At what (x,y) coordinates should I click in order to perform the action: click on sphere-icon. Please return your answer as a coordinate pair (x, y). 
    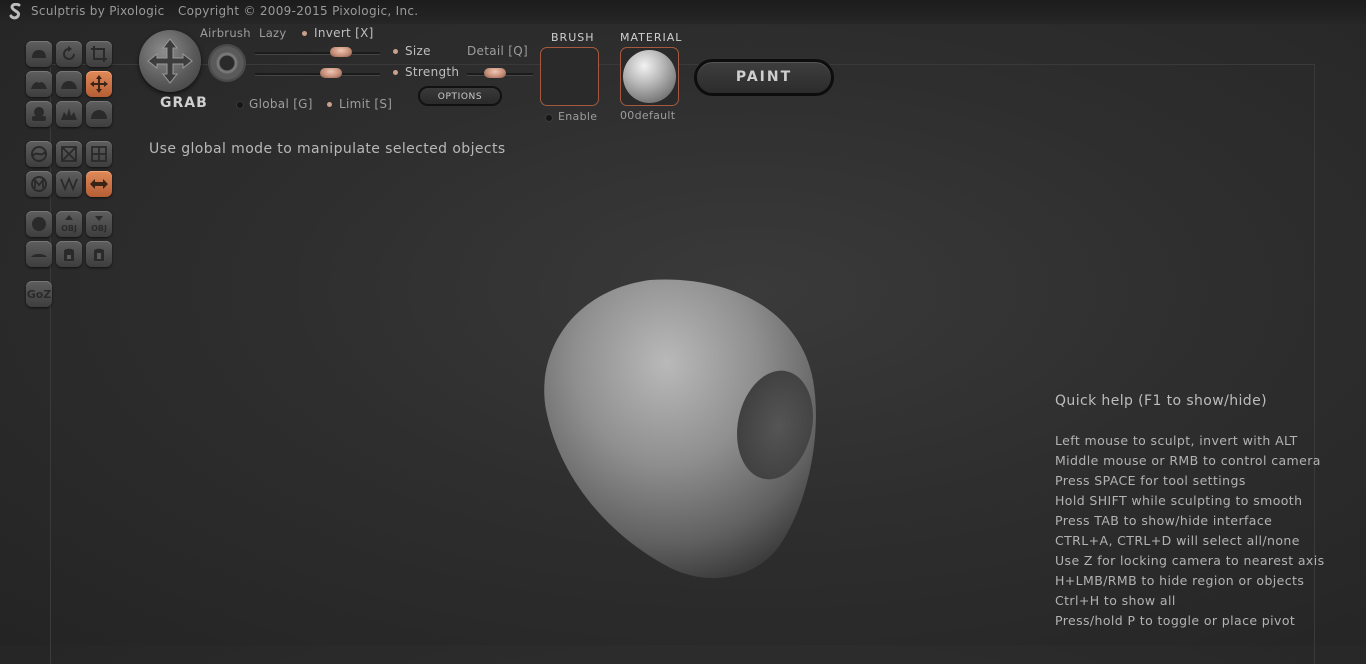
    Looking at the image, I should click on (39, 224).